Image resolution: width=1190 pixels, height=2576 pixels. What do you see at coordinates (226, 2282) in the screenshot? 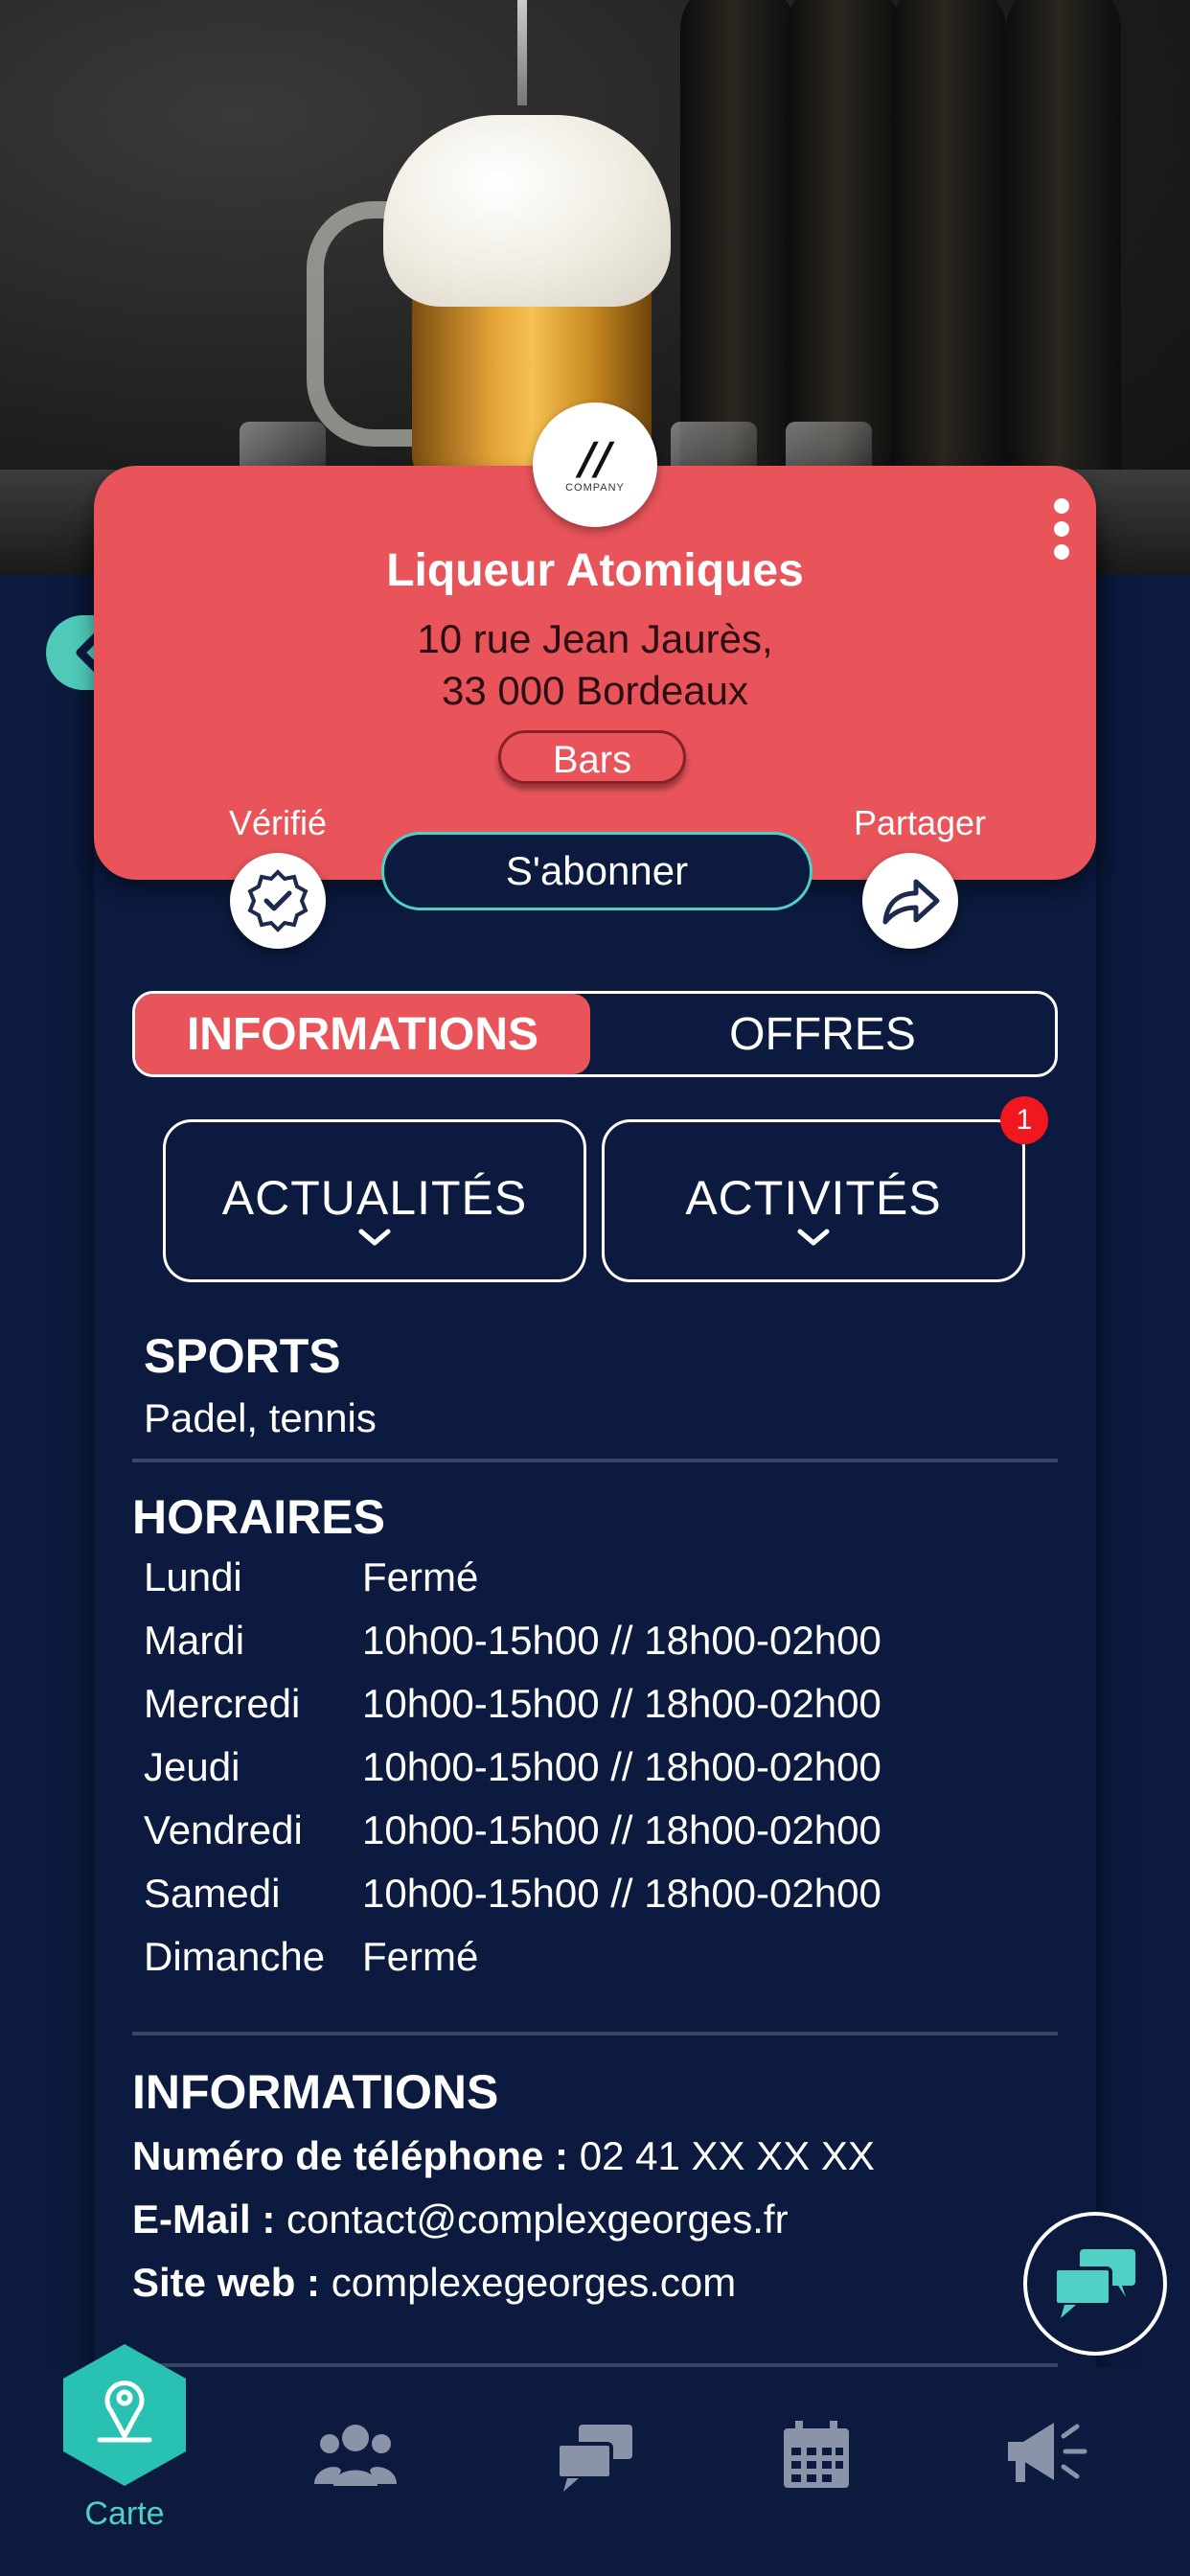
I see `website-label: Site web :` at bounding box center [226, 2282].